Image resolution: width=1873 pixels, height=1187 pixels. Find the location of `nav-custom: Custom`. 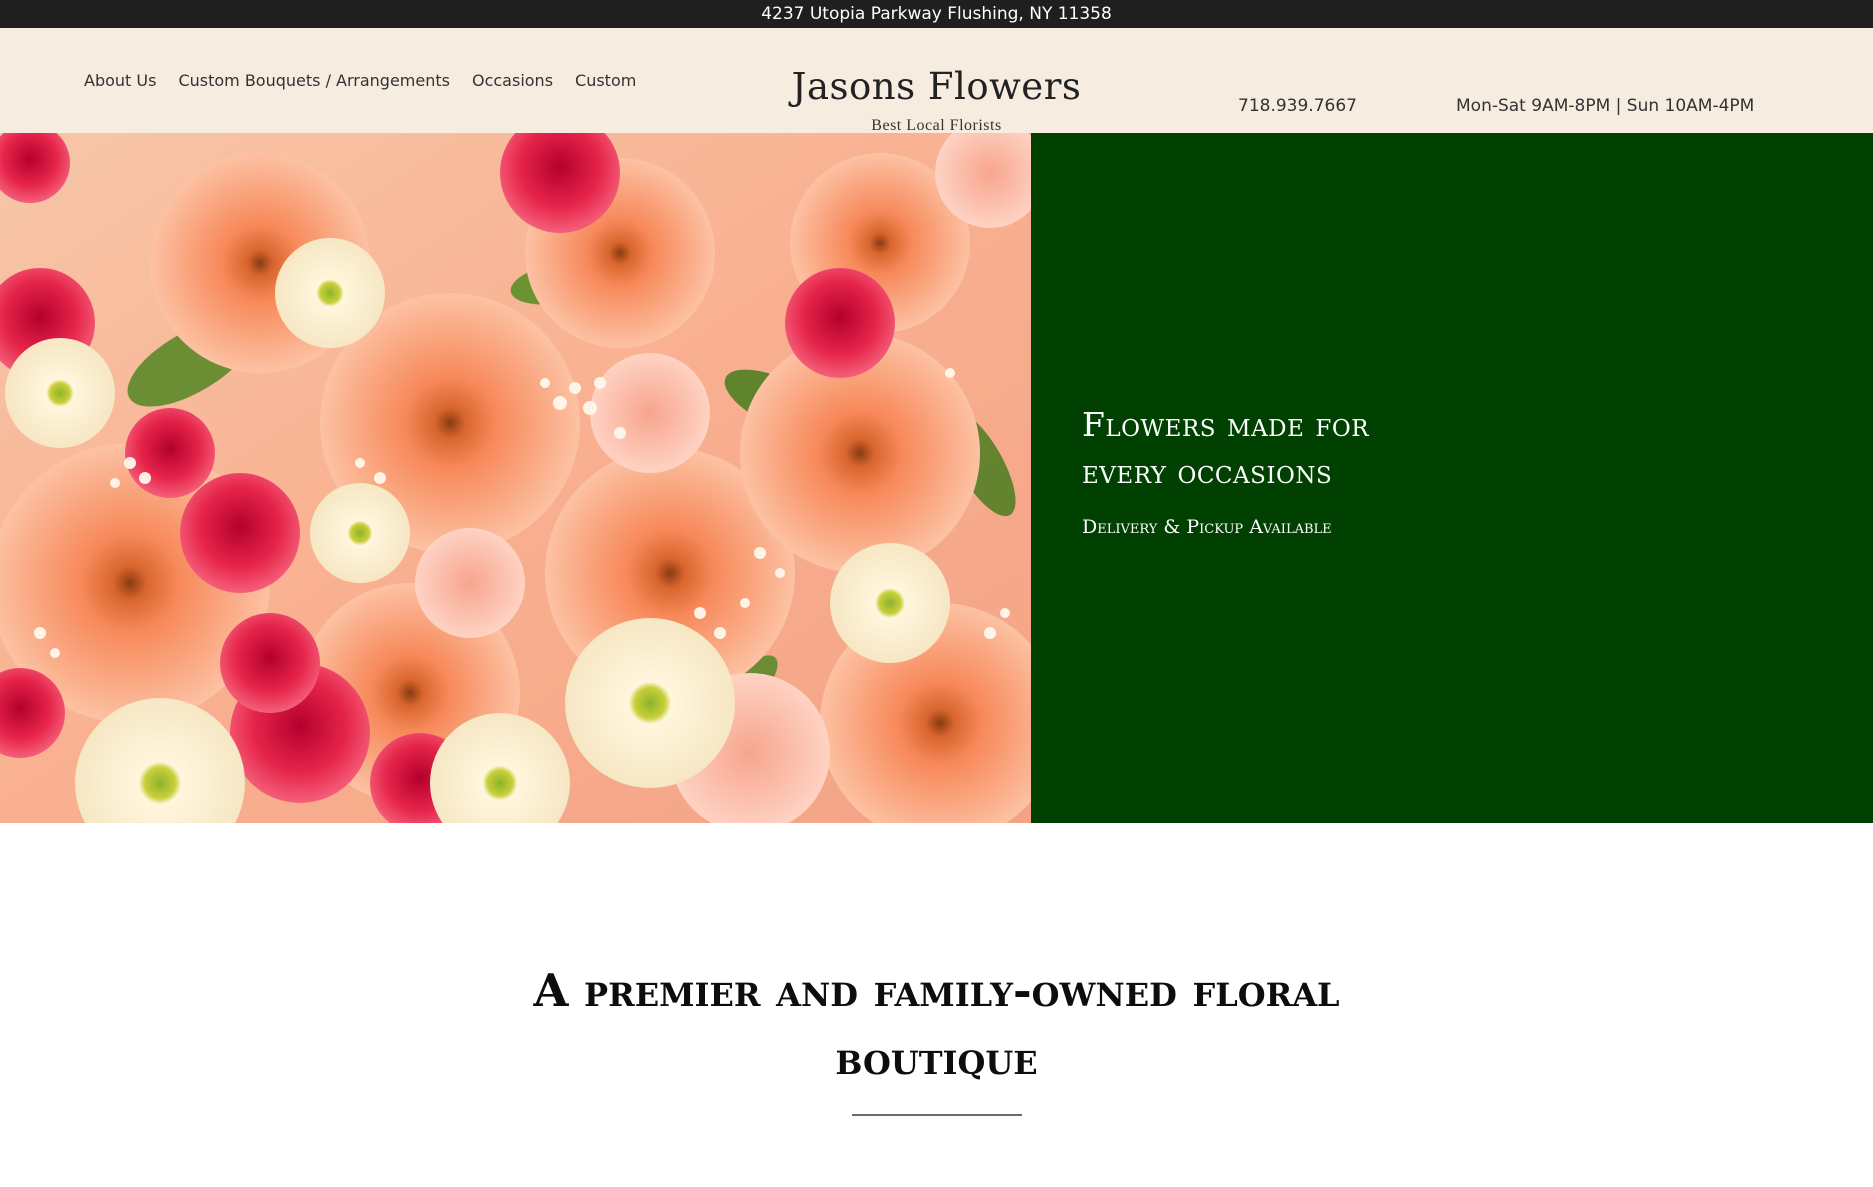

nav-custom: Custom is located at coordinates (605, 80).